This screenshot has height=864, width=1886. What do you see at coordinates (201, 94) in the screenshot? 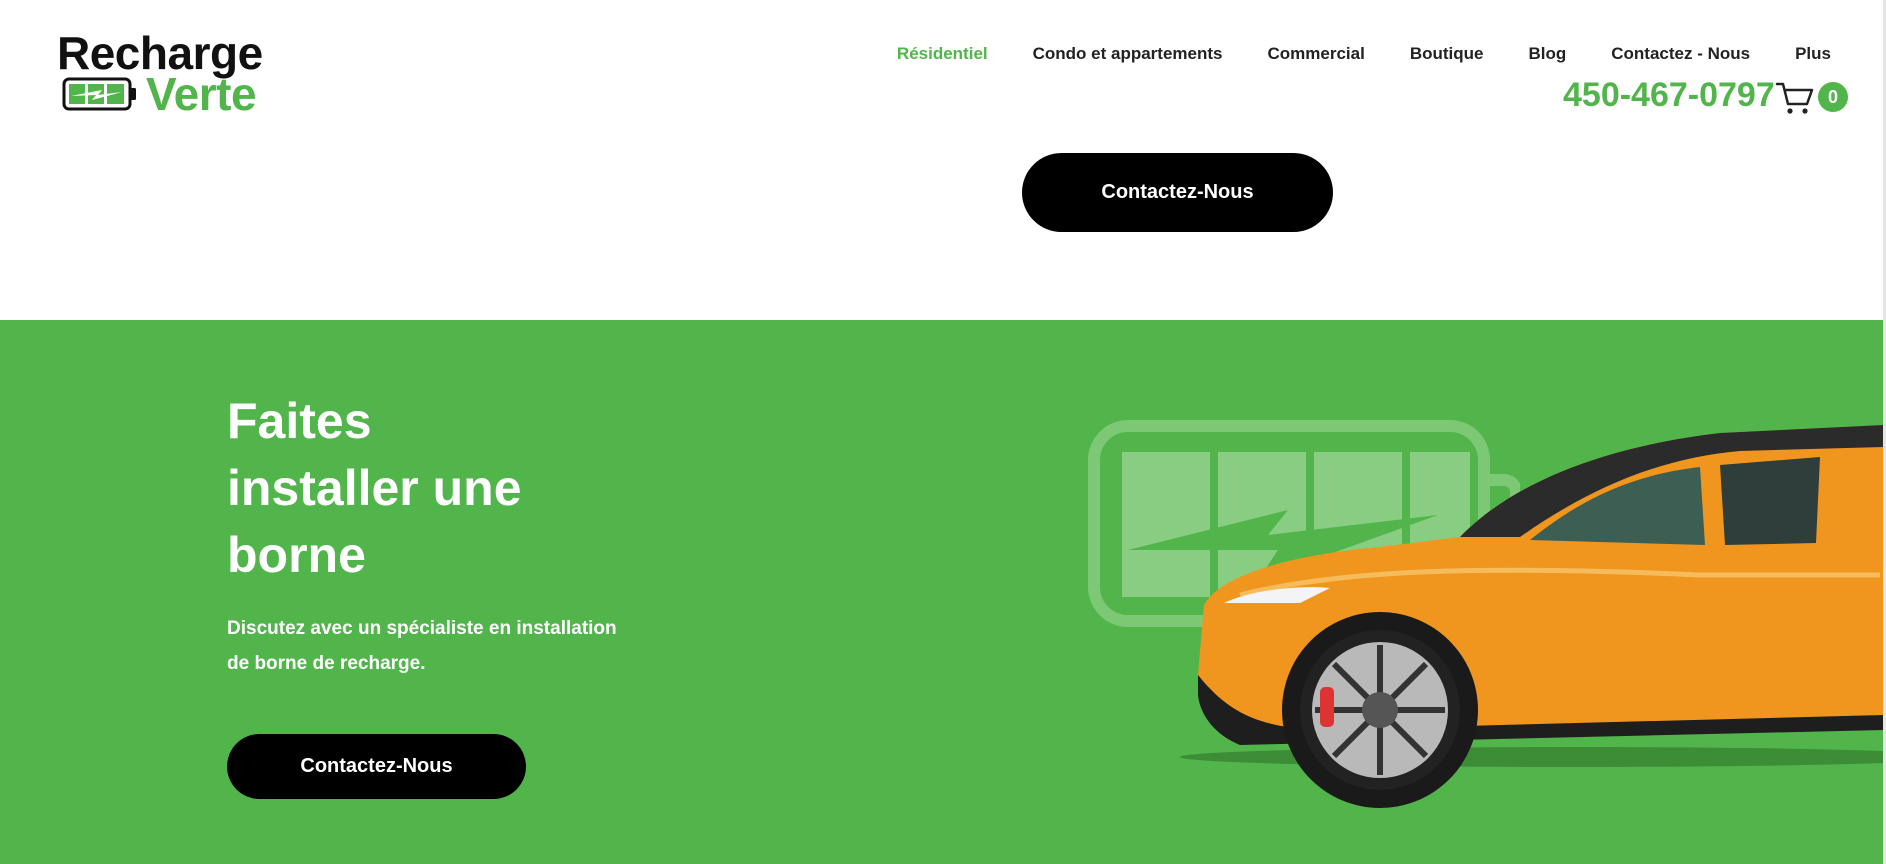
I see `brand-name-line2: Verte` at bounding box center [201, 94].